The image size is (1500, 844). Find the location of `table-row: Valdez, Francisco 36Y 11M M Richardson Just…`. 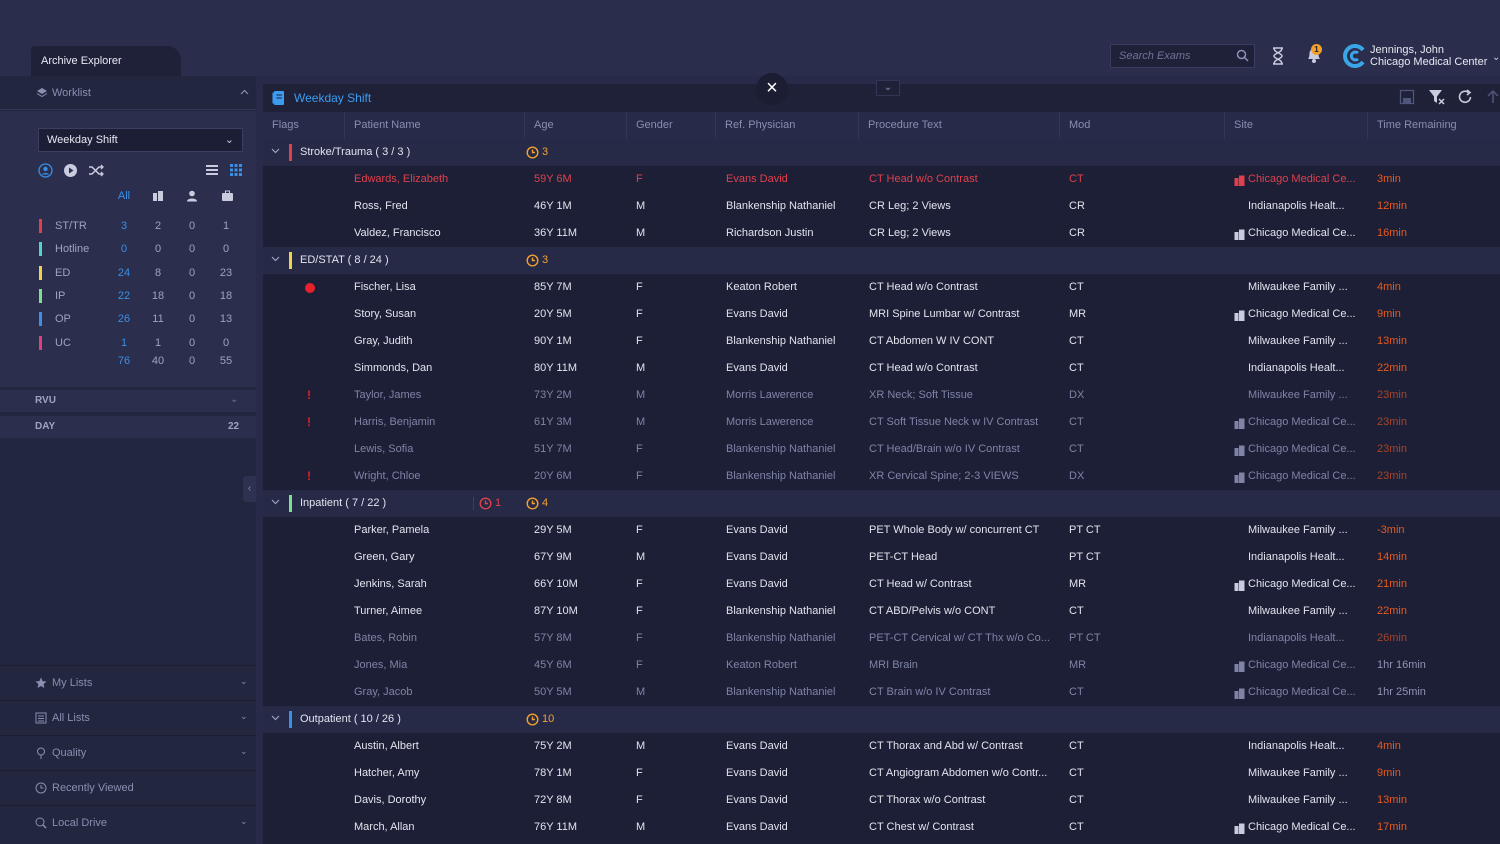

table-row: Valdez, Francisco 36Y 11M M Richardson Just… is located at coordinates (881, 233).